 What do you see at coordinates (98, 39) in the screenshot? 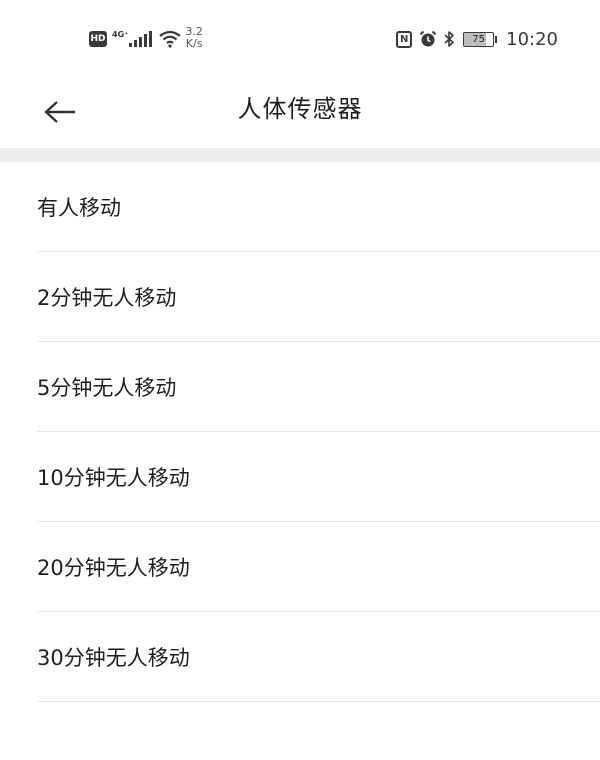
I see `hd-badge: HD` at bounding box center [98, 39].